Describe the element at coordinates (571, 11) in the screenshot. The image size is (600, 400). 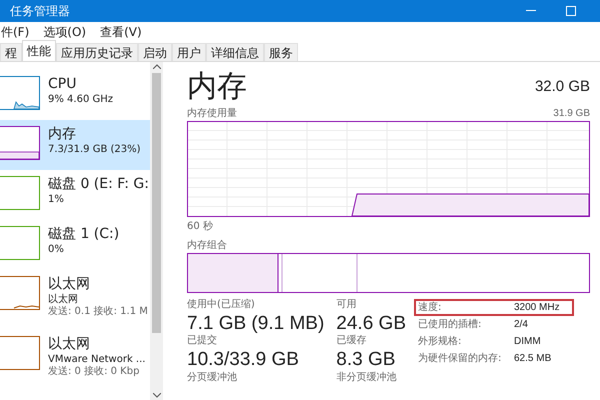
I see `maximize-icon` at that location.